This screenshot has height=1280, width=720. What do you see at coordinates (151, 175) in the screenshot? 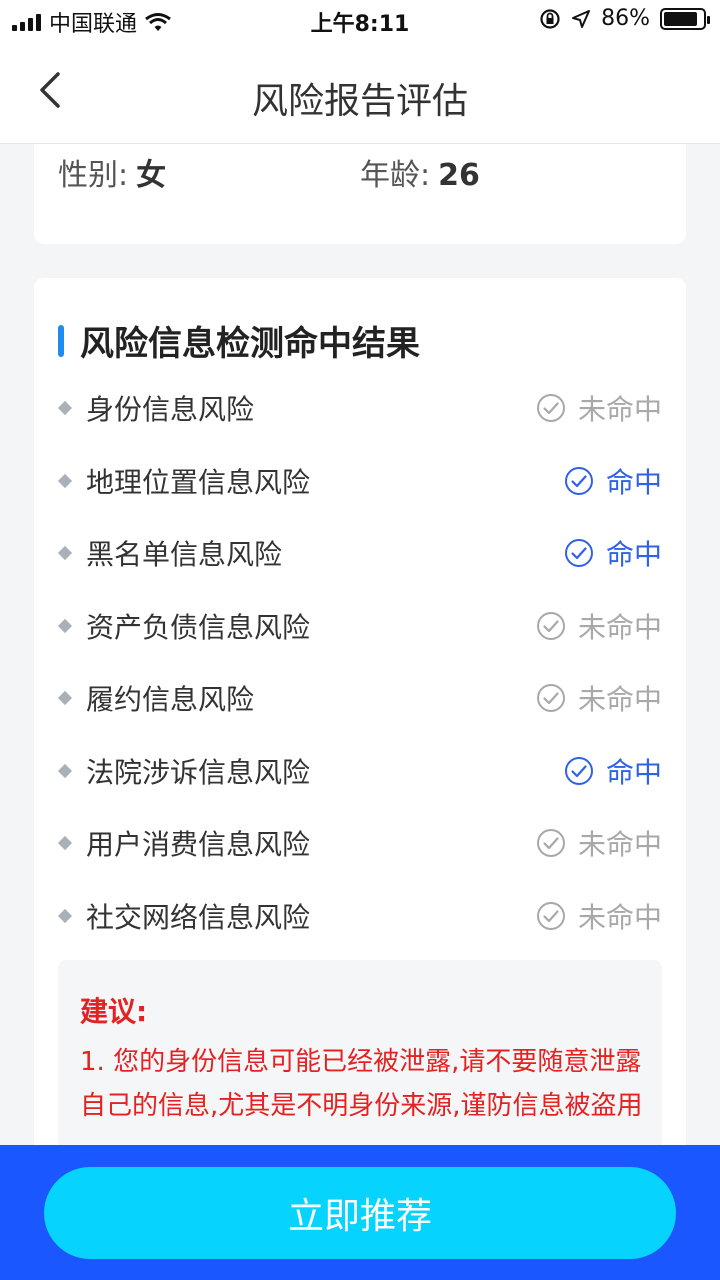
I see `gender-value: 女` at bounding box center [151, 175].